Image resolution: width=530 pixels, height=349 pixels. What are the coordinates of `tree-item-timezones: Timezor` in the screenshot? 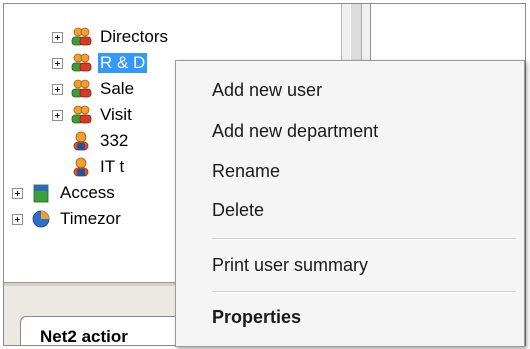 It's located at (67, 219).